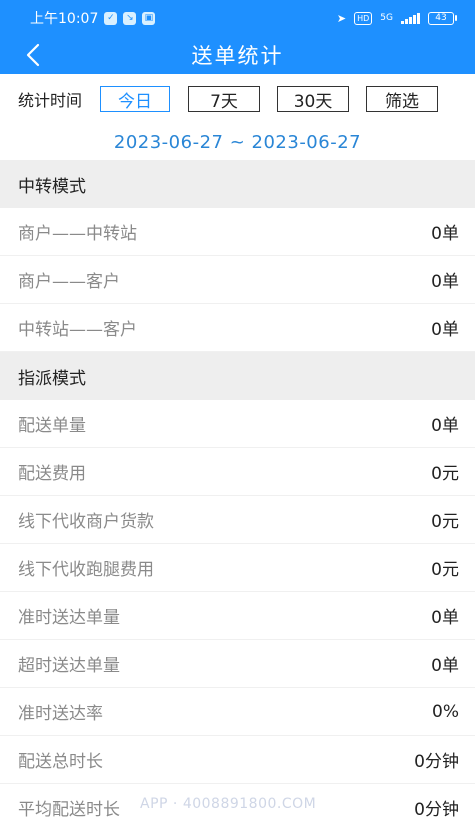 This screenshot has height=829, width=475. Describe the element at coordinates (341, 18) in the screenshot. I see `location-icon: ➤` at that location.